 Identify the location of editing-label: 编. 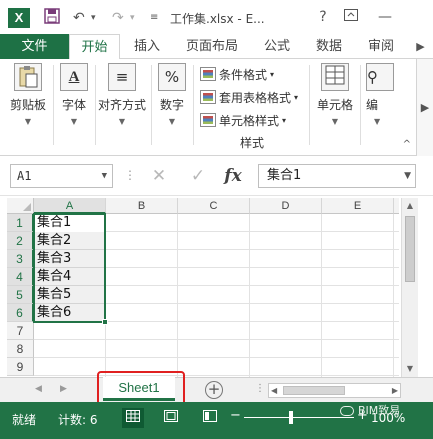
(372, 105).